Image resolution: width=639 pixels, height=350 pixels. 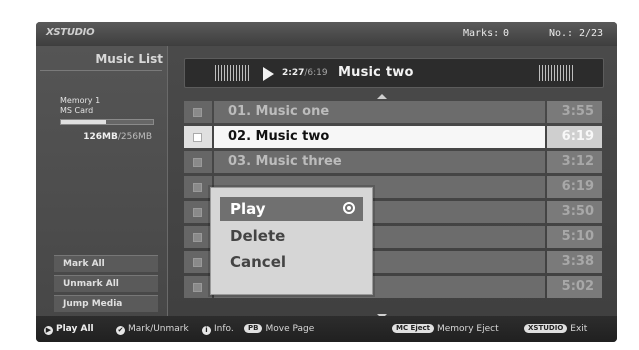 I want to click on memory-usage-bar, so click(x=107, y=122).